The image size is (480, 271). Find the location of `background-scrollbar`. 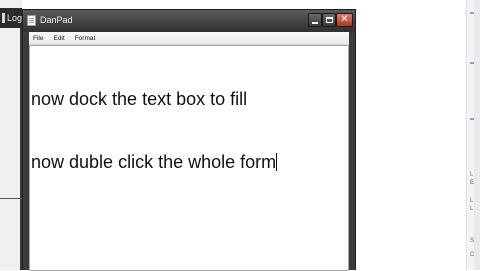

background-scrollbar is located at coordinates (477, 135).